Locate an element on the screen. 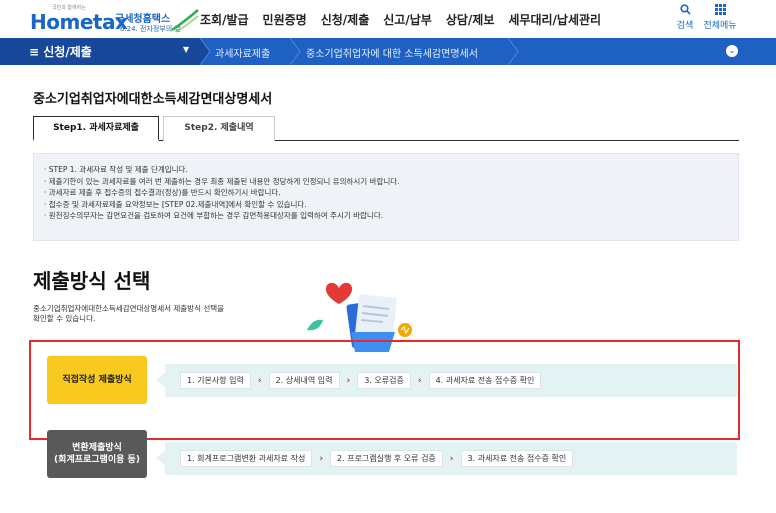  nav-item-certificate: 민원증명 is located at coordinates (285, 19).